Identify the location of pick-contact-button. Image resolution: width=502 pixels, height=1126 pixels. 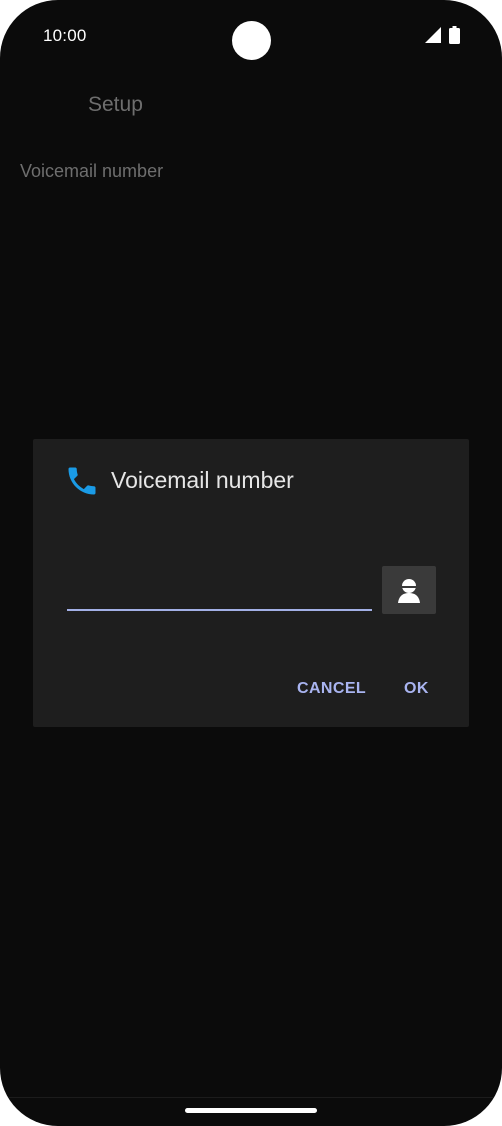
(409, 590).